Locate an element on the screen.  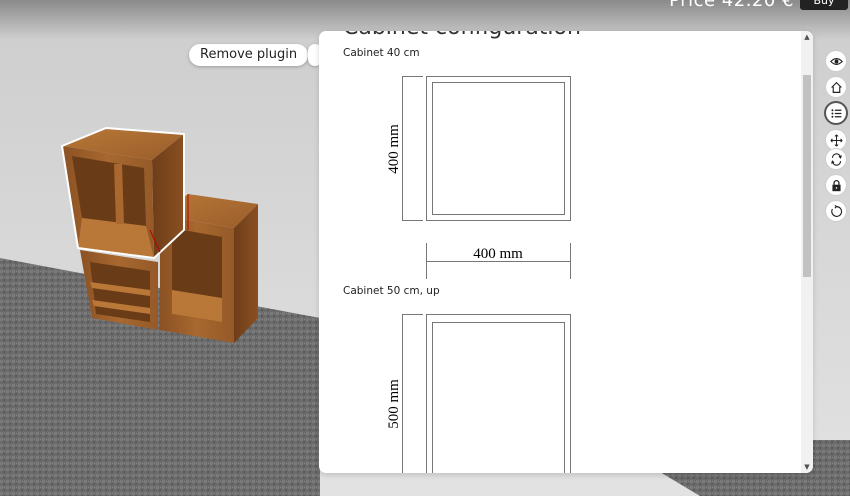
panel-scrollbar: ▲ ▼ is located at coordinates (807, 252).